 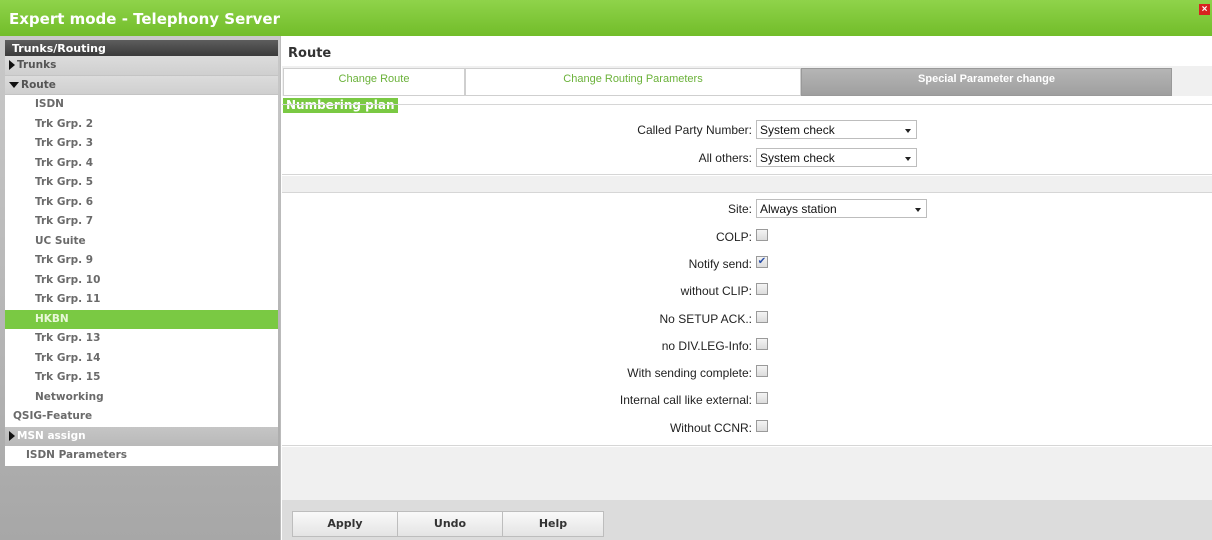 What do you see at coordinates (710, 428) in the screenshot?
I see `without-ccnr-label: Without CCNR:` at bounding box center [710, 428].